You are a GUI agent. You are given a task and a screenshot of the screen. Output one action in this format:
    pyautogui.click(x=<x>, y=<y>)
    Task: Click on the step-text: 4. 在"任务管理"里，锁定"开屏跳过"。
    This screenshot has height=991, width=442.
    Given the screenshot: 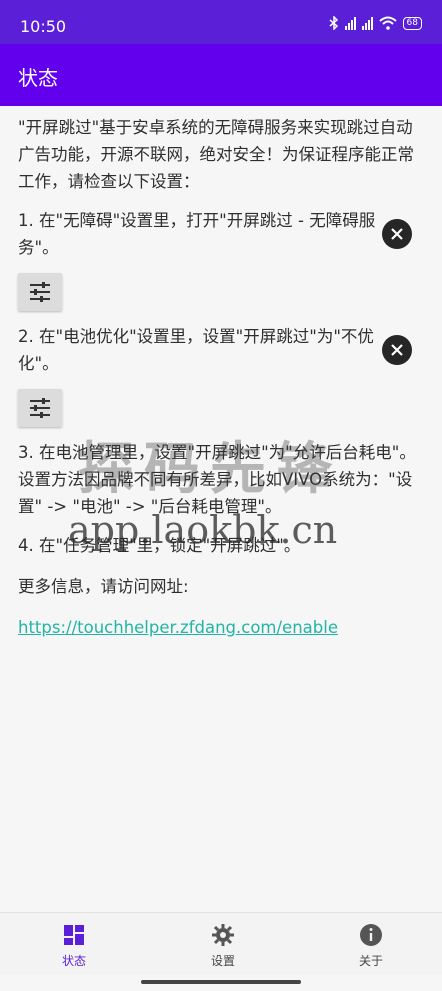 What is the action you would take?
    pyautogui.click(x=159, y=545)
    